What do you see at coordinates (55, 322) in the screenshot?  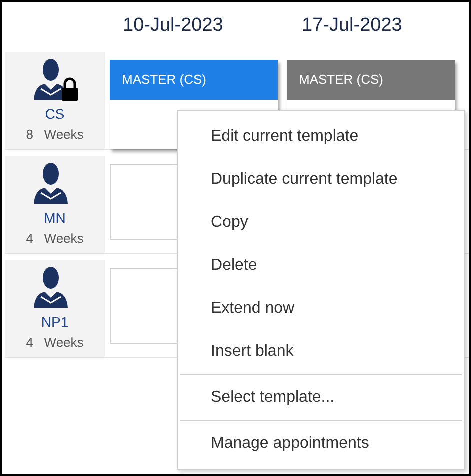 I see `staff-name: NP1` at bounding box center [55, 322].